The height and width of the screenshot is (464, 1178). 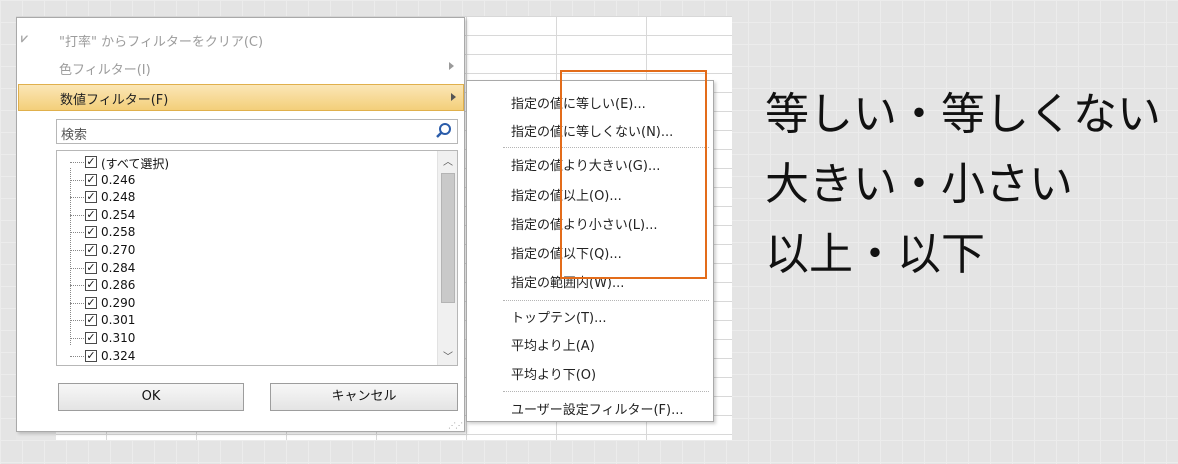 What do you see at coordinates (247, 320) in the screenshot?
I see `list-item: ✓ 0.301` at bounding box center [247, 320].